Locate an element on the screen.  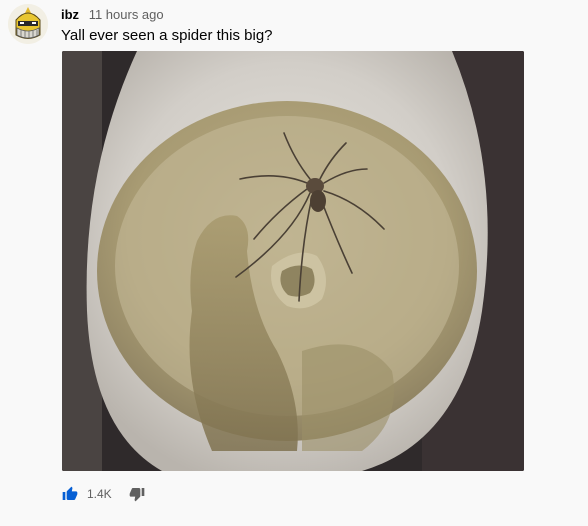
knight-helmet-avatar-icon is located at coordinates (28, 24).